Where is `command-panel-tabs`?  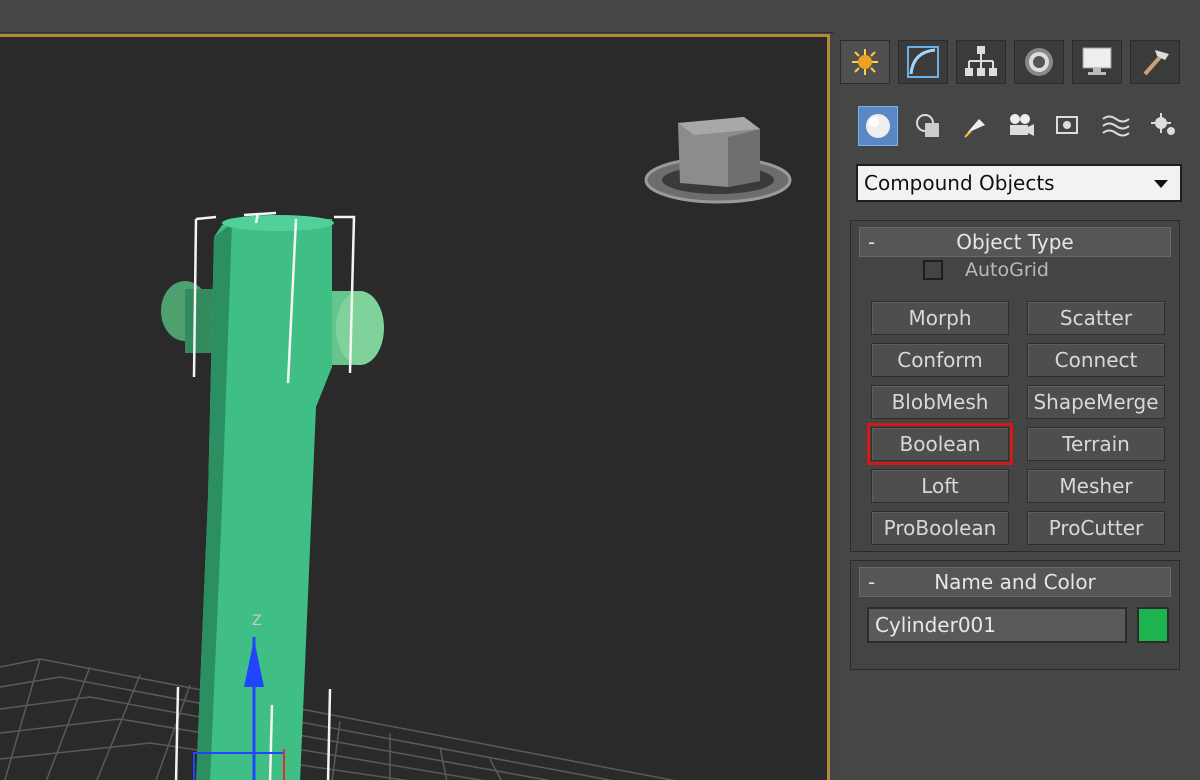 command-panel-tabs is located at coordinates (1017, 60).